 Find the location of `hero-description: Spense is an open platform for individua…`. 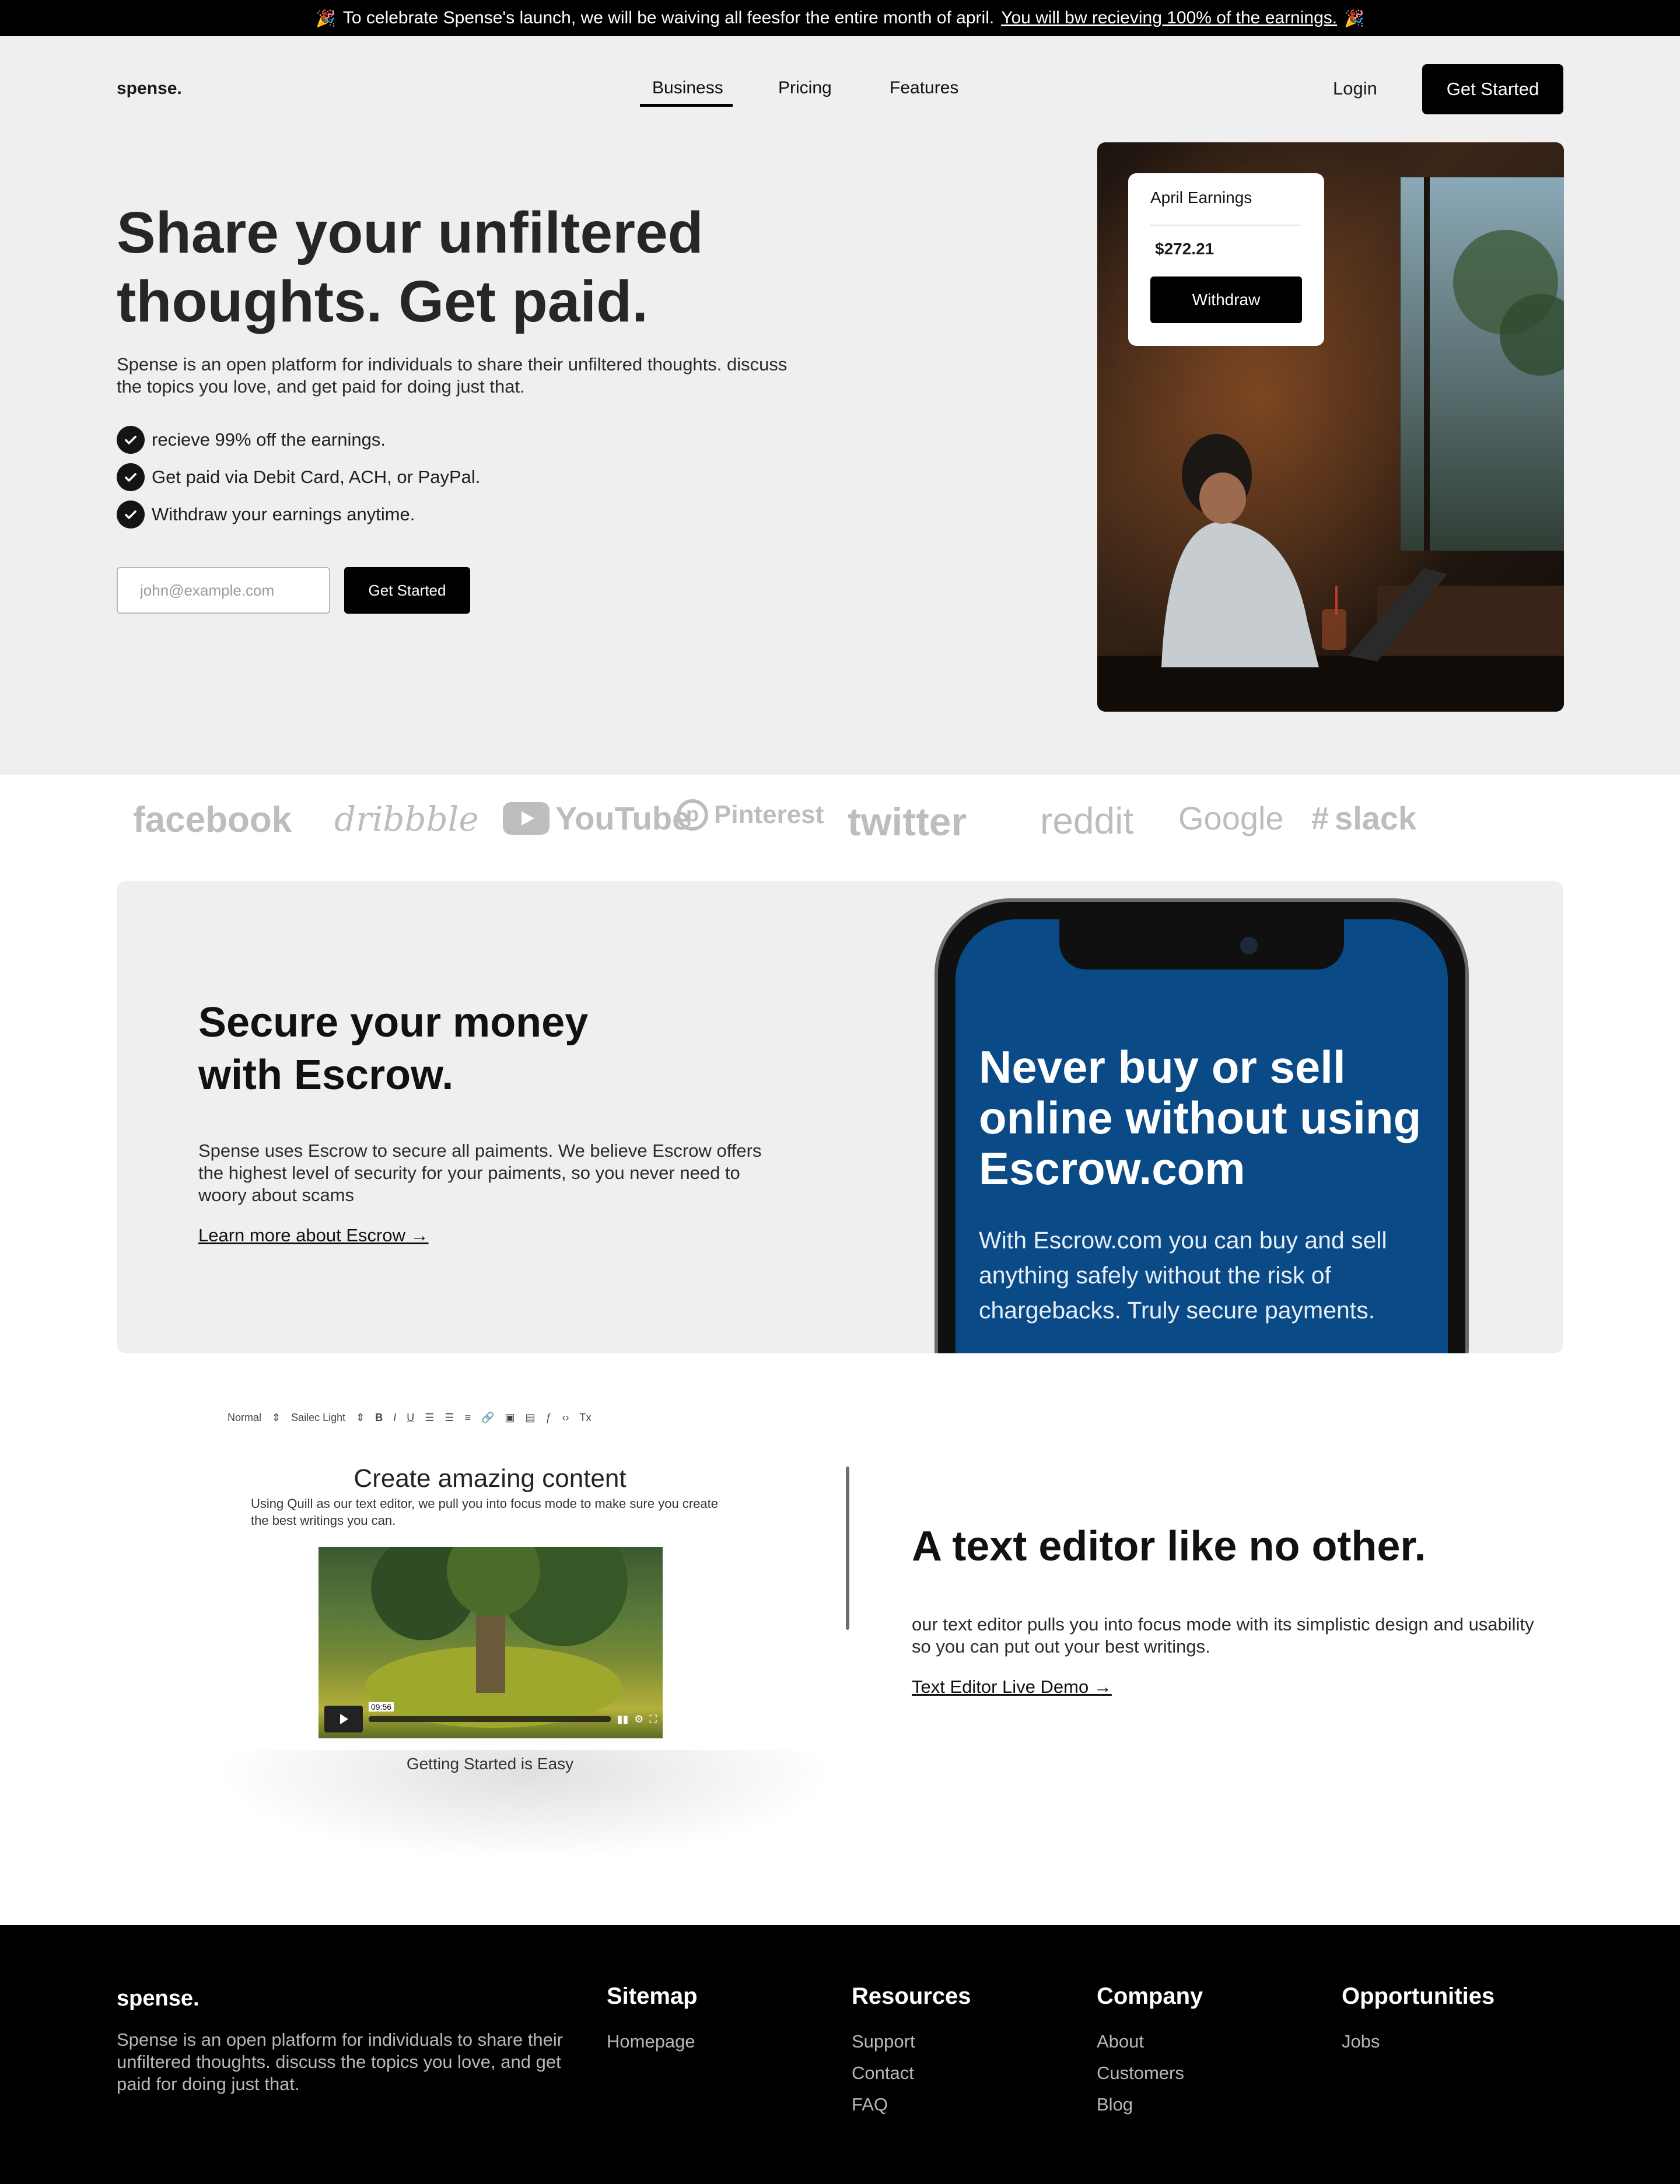

hero-description: Spense is an open platform for individua… is located at coordinates (452, 375).